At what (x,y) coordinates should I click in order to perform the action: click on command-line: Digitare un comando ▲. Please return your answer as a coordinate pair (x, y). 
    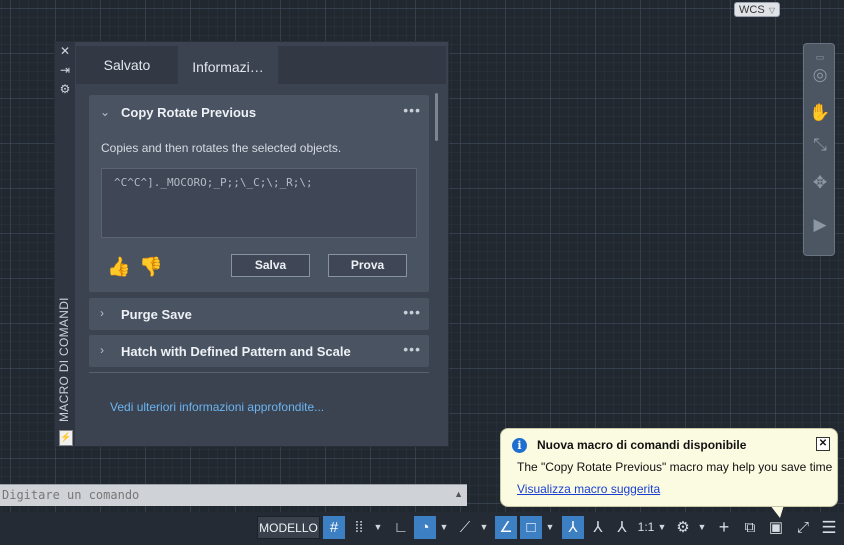
    Looking at the image, I should click on (233, 495).